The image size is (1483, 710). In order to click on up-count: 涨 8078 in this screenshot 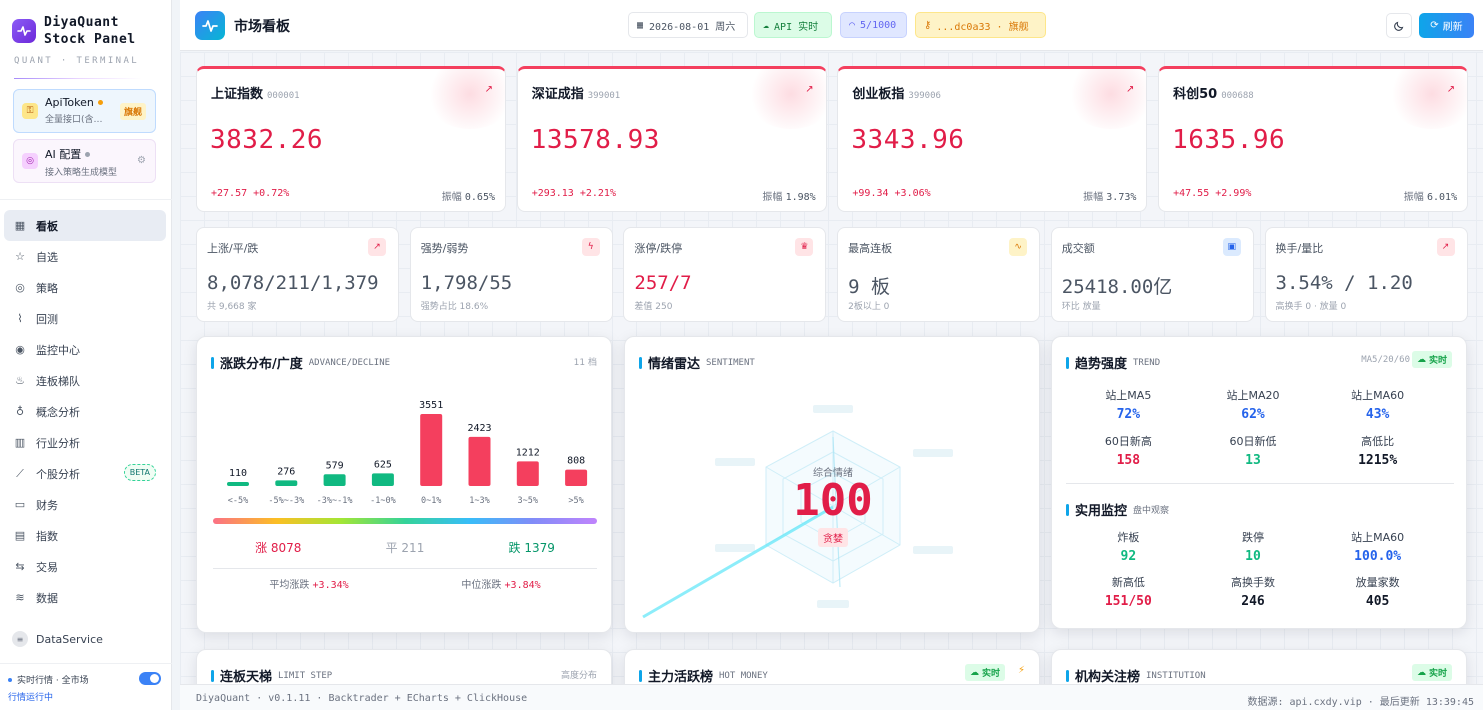, I will do `click(278, 548)`.